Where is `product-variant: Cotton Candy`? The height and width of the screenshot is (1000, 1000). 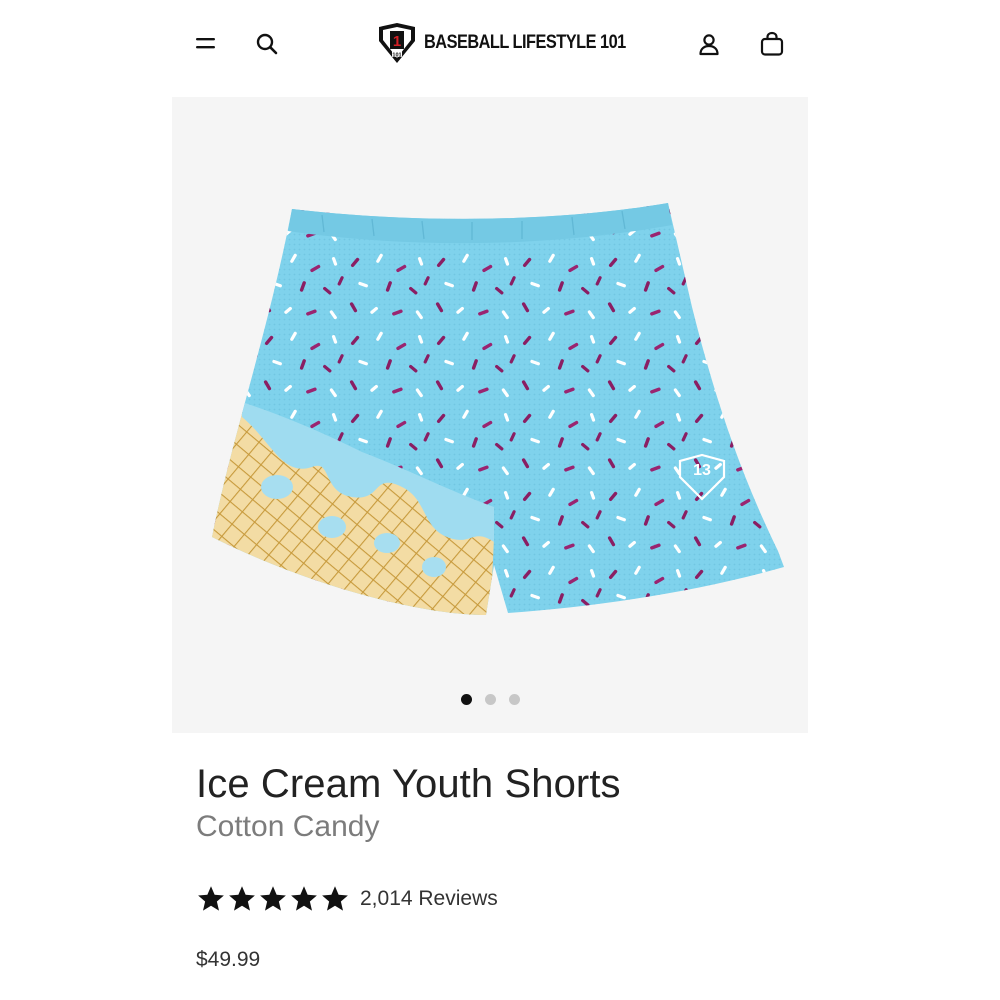 product-variant: Cotton Candy is located at coordinates (288, 826).